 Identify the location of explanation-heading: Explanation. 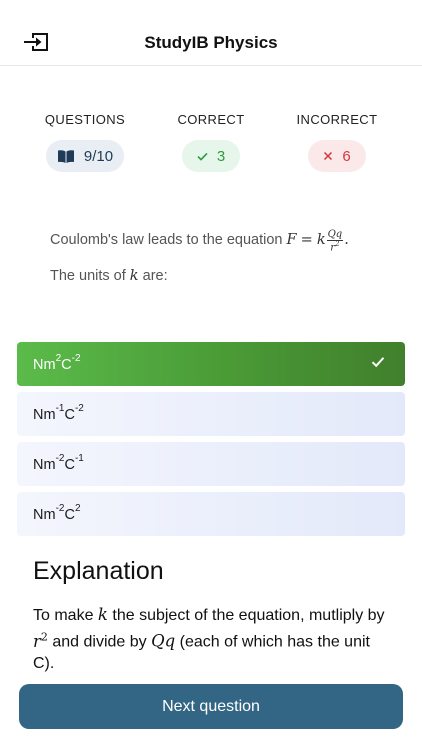
(98, 571).